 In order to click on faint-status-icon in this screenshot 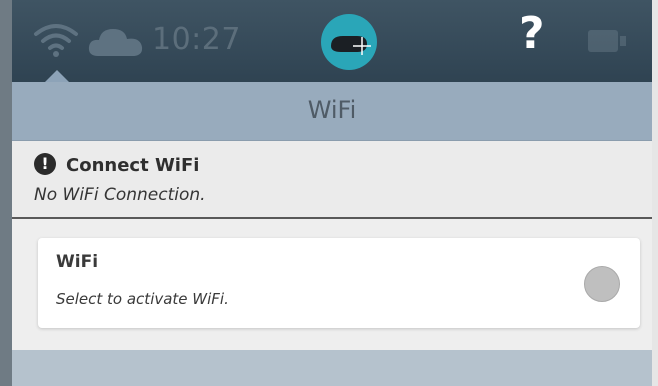, I will do `click(607, 41)`.